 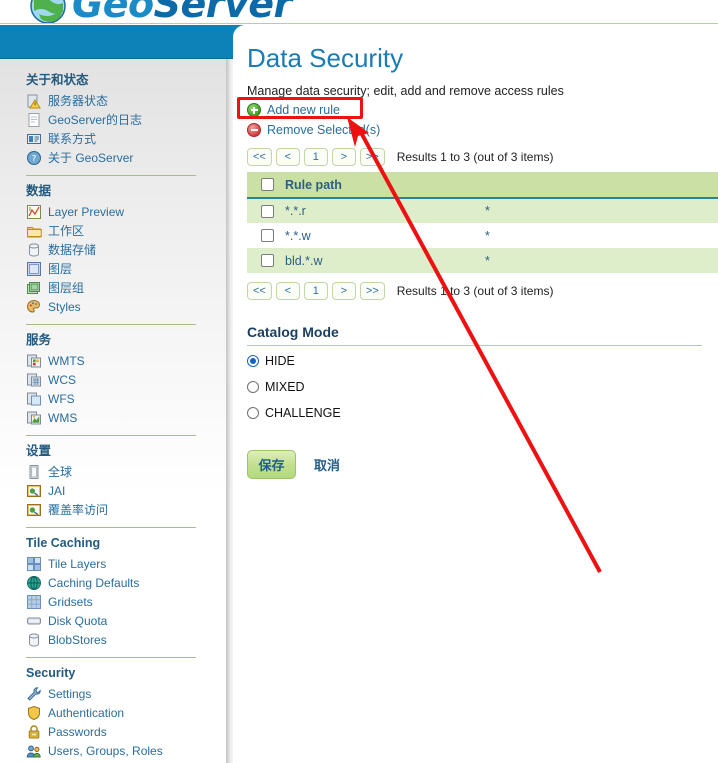 I want to click on sidebar-item-users-groups-roles: Users, Groups, Roles, so click(x=126, y=750).